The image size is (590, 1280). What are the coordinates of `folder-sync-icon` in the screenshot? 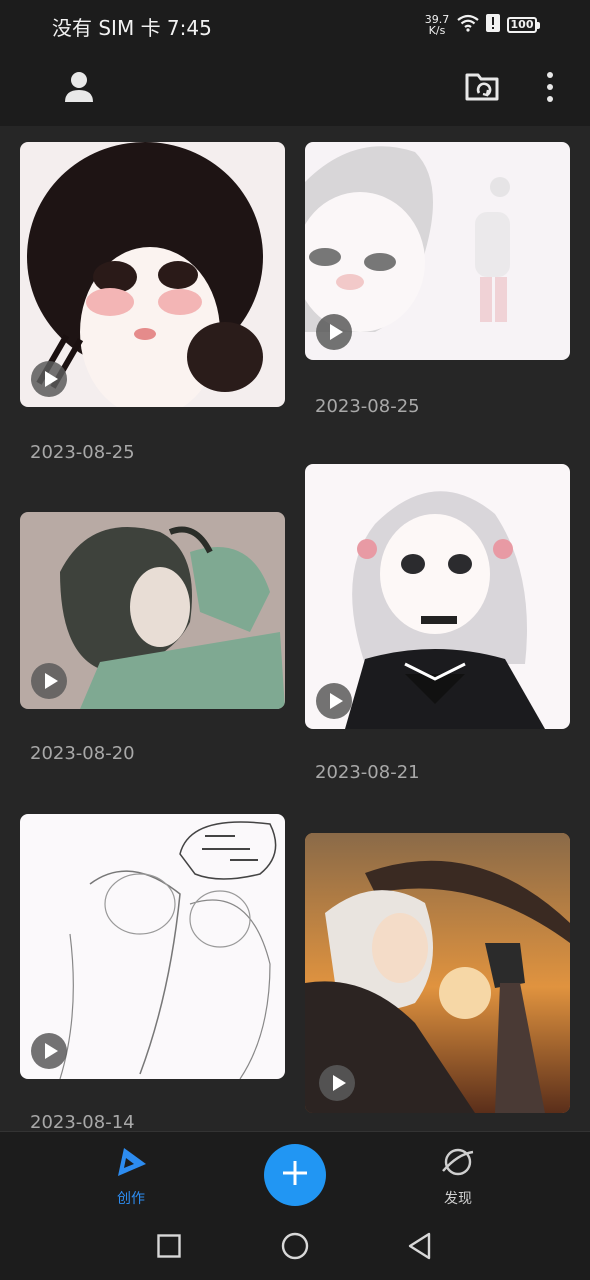 It's located at (483, 89).